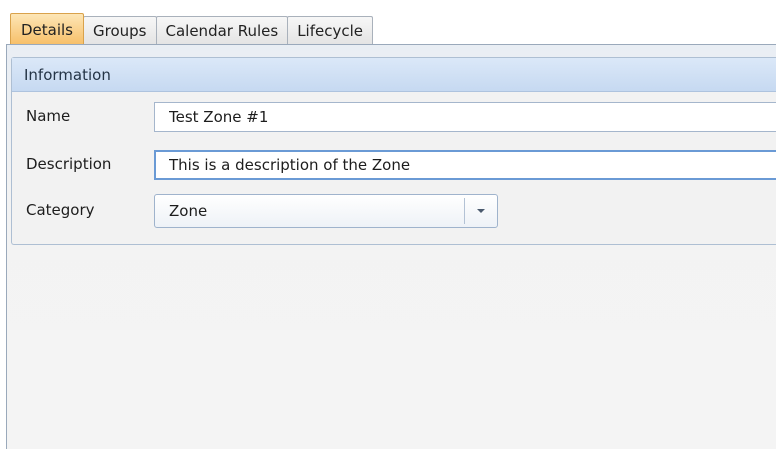 The height and width of the screenshot is (449, 776). Describe the element at coordinates (465, 165) in the screenshot. I see `description-field` at that location.